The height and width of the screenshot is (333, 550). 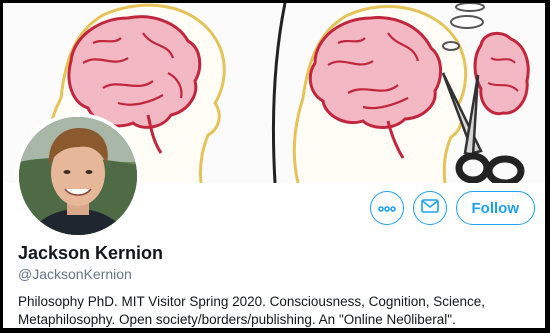 I want to click on message-button, so click(x=429, y=208).